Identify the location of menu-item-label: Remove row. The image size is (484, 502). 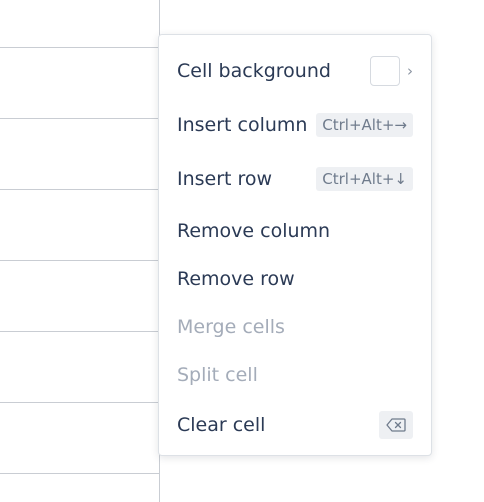
(236, 279).